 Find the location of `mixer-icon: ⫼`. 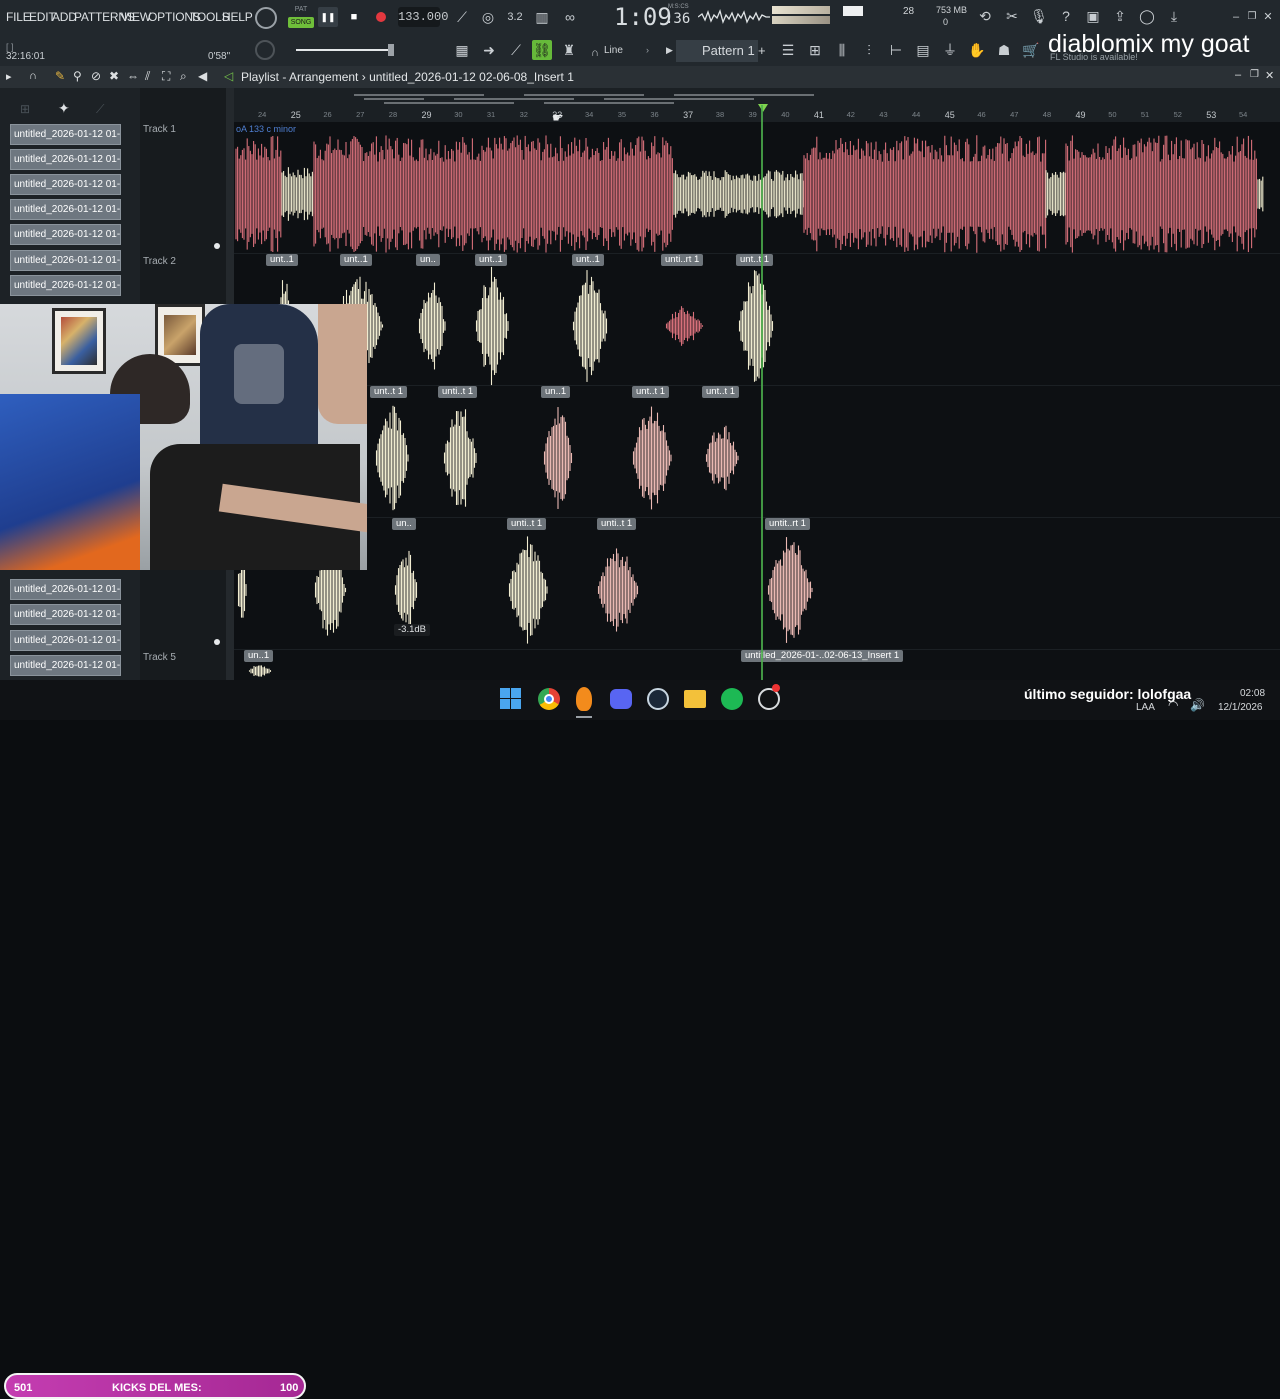

mixer-icon: ⫼ is located at coordinates (842, 50).